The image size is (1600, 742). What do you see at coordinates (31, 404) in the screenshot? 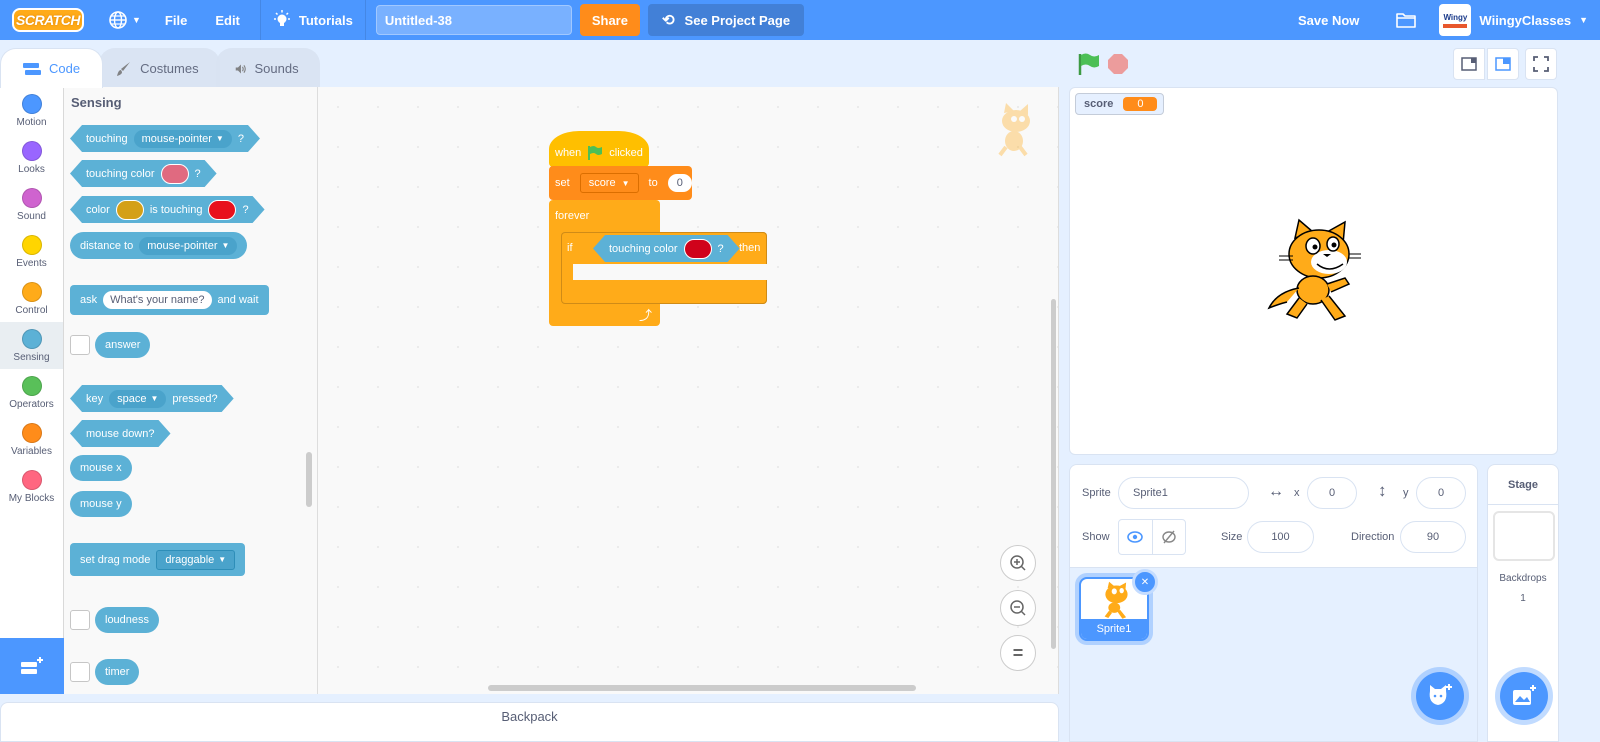
I see `category-label: Operators` at bounding box center [31, 404].